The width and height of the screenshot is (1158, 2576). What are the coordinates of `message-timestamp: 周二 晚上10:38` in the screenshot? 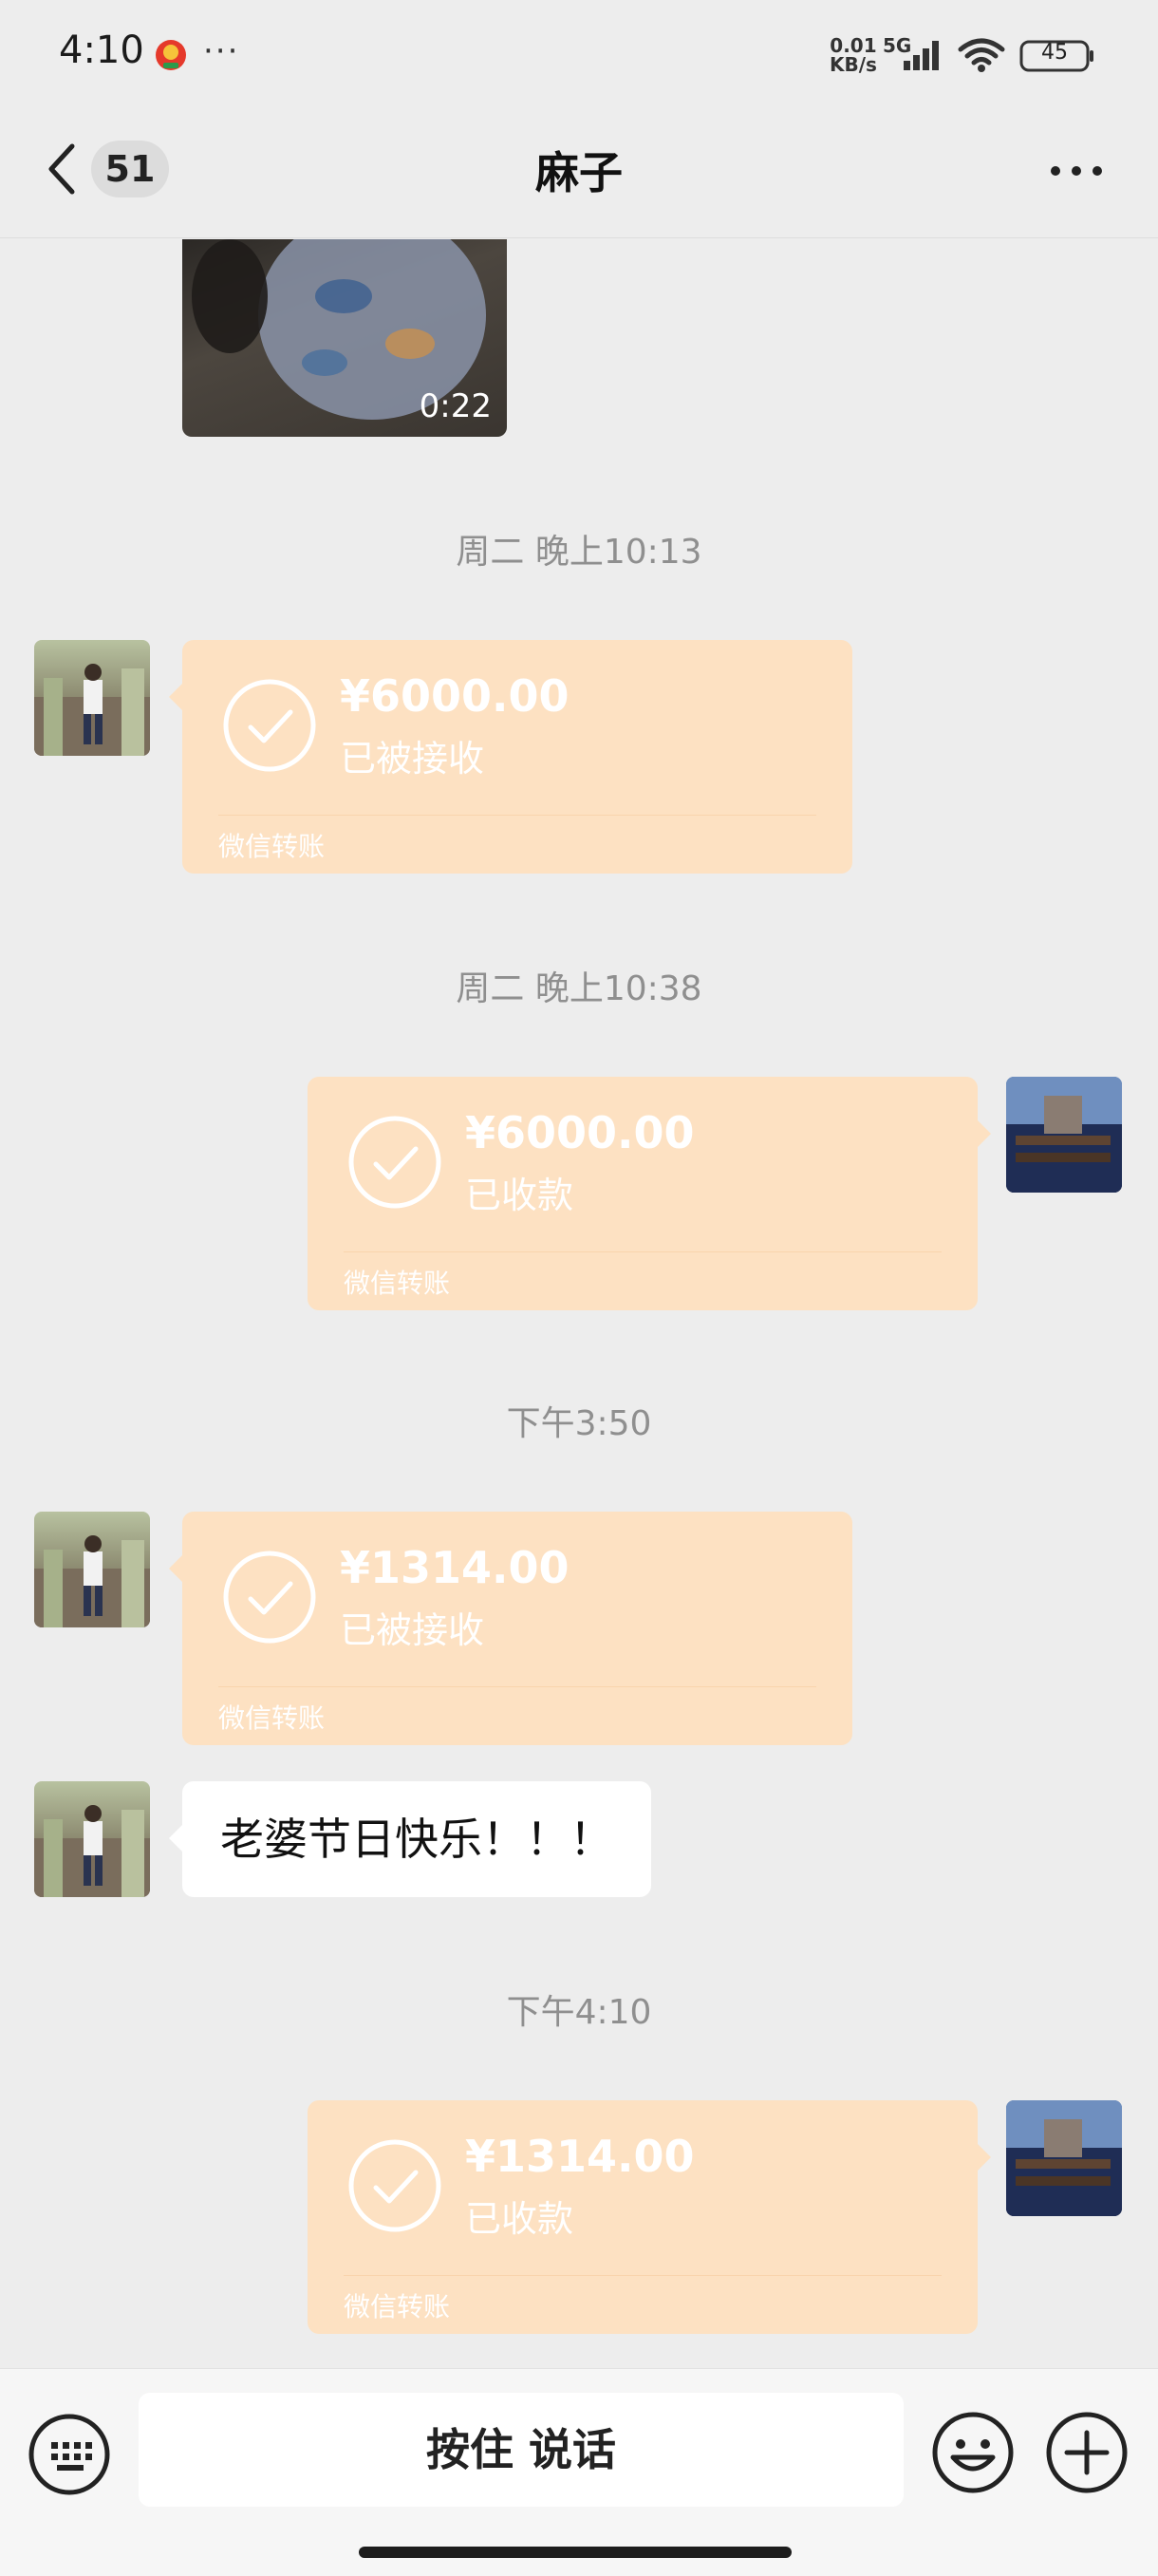 It's located at (579, 988).